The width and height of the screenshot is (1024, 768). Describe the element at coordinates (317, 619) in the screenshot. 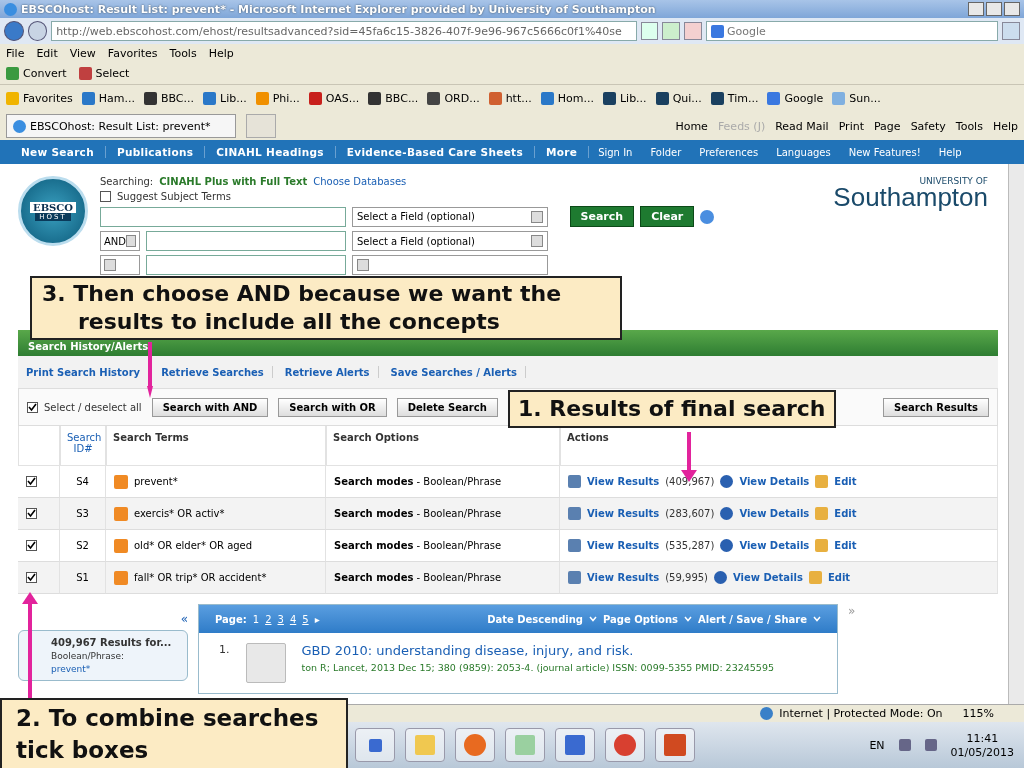

I see `next-page-link: ▸` at that location.